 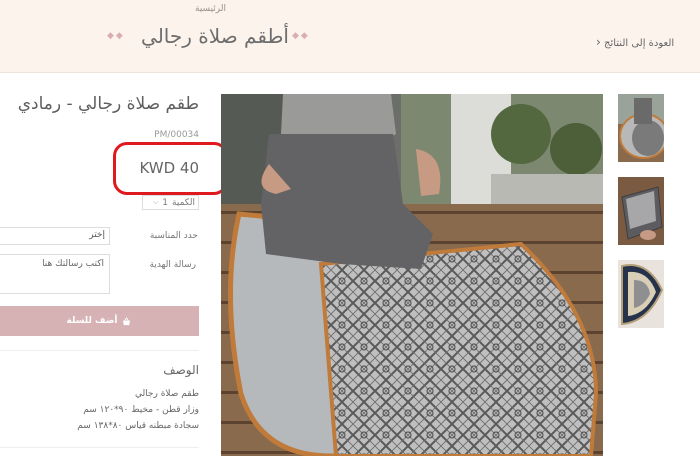 What do you see at coordinates (598, 42) in the screenshot?
I see `chevron-left-icon: ‹` at bounding box center [598, 42].